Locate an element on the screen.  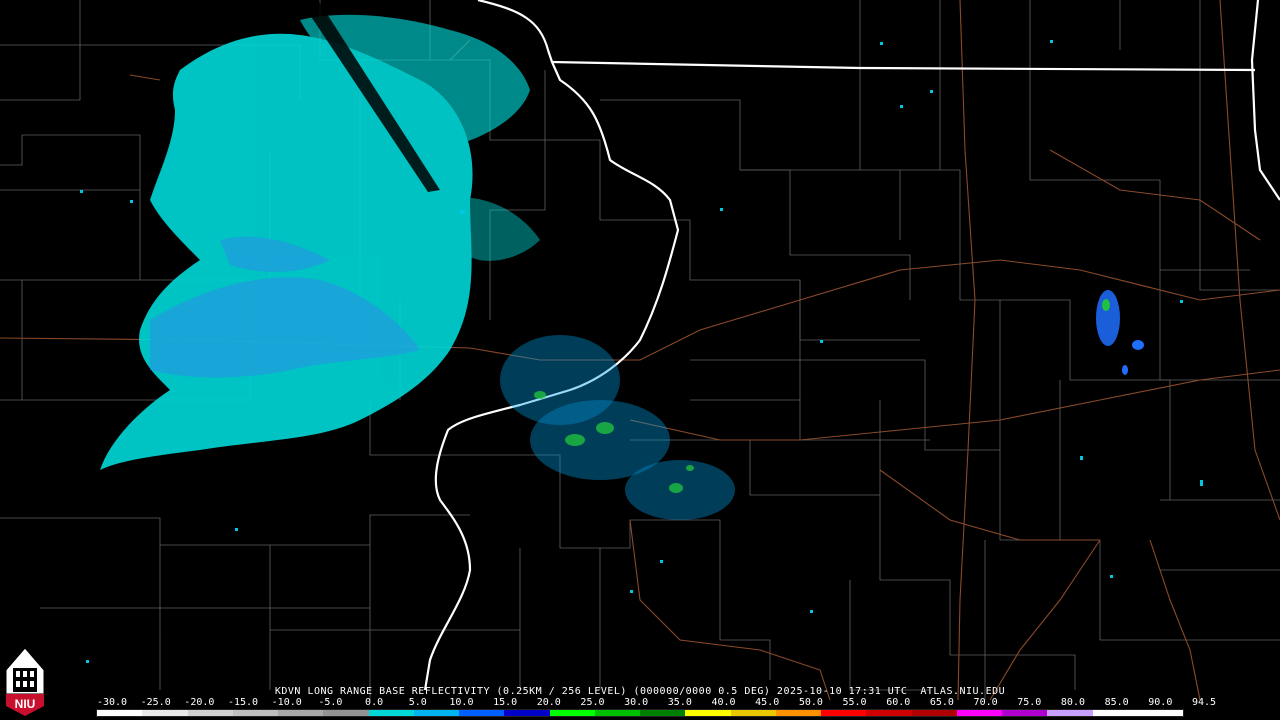
colorbar-label: 55.0 is located at coordinates (854, 702).